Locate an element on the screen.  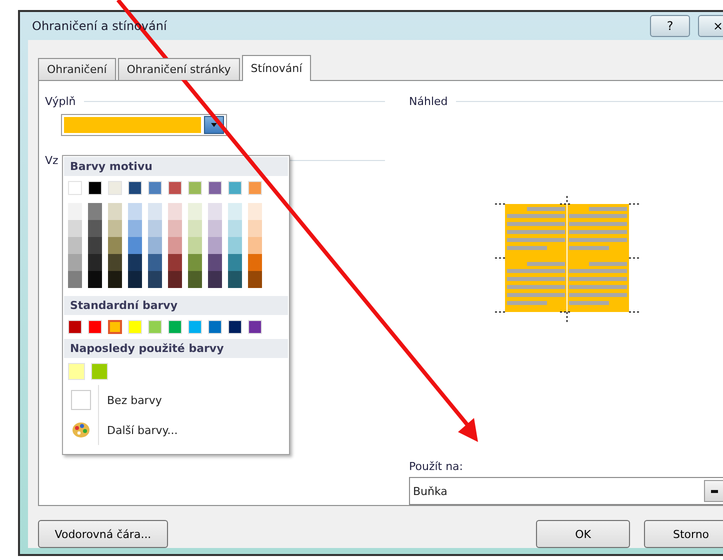
tab: Ohraničení stránky is located at coordinates (179, 69).